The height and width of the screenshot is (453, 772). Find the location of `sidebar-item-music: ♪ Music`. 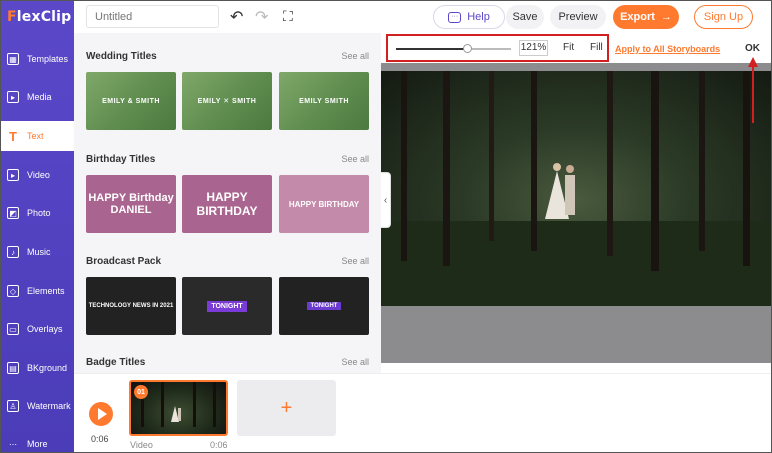

sidebar-item-music: ♪ Music is located at coordinates (37, 252).